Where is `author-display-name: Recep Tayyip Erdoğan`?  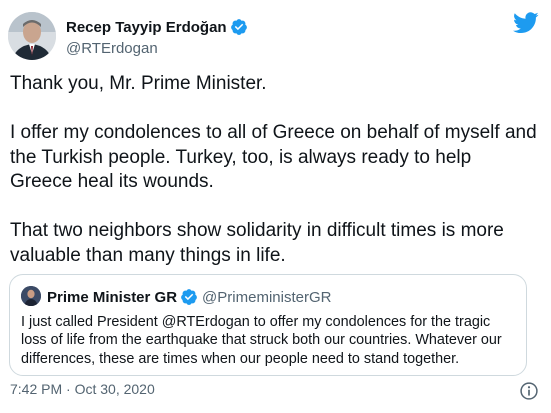
author-display-name: Recep Tayyip Erdoğan is located at coordinates (146, 27).